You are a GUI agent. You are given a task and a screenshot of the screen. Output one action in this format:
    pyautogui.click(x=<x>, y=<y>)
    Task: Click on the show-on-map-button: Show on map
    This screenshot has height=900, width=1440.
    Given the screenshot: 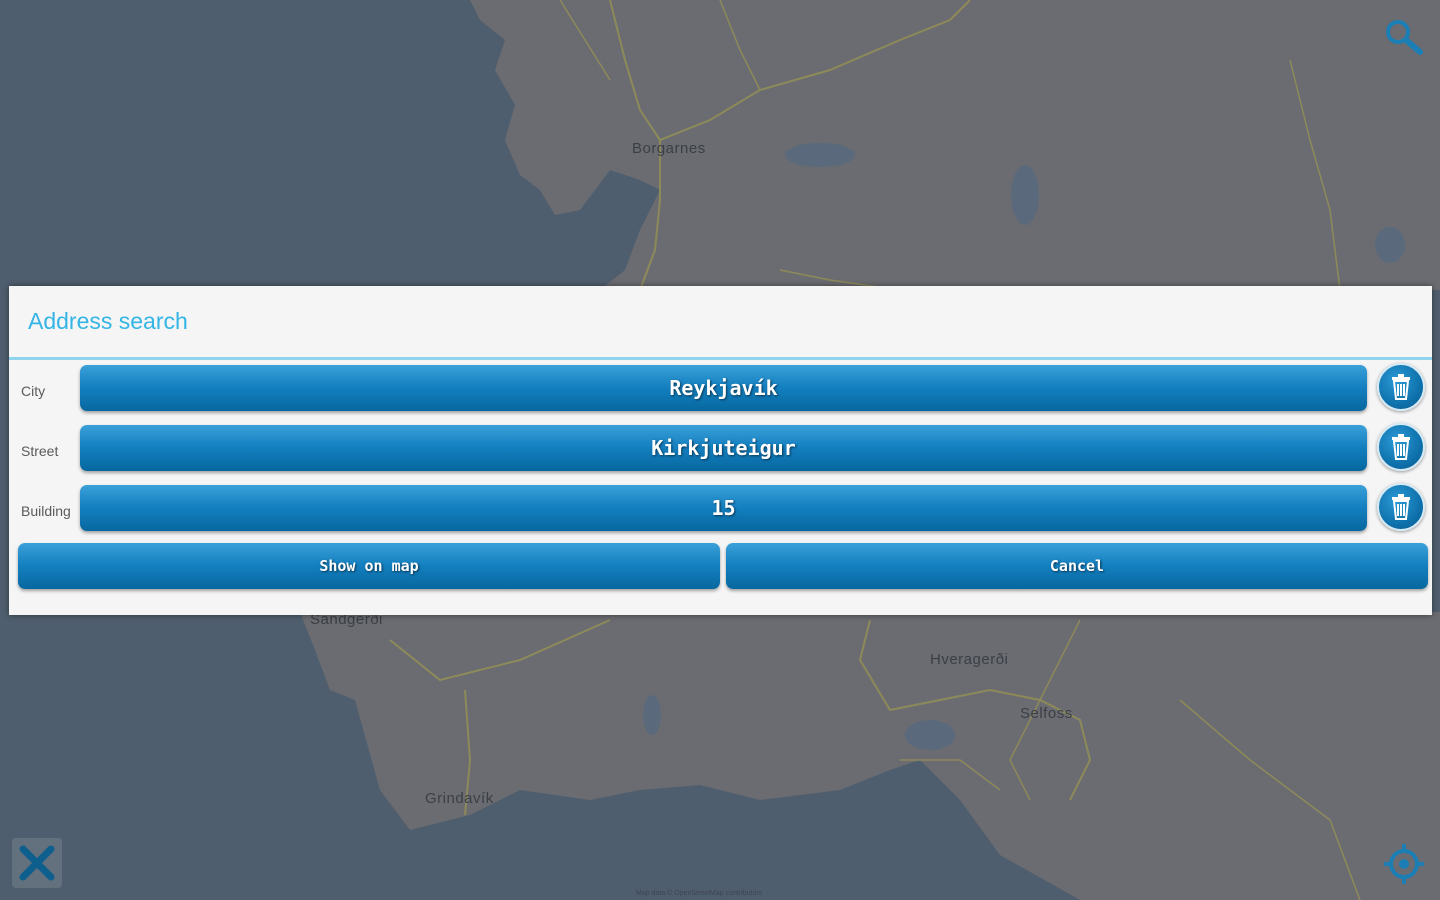 What is the action you would take?
    pyautogui.click(x=369, y=566)
    